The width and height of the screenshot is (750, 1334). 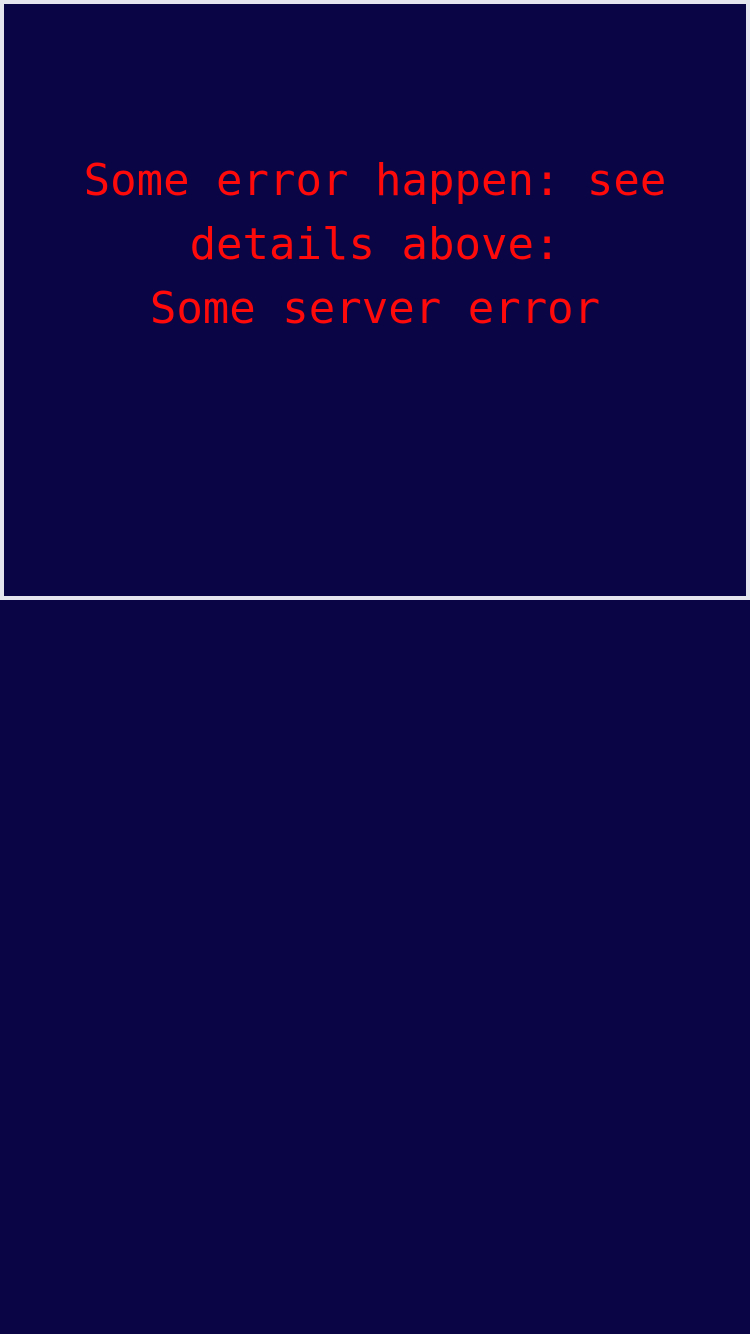 I want to click on server-error-message: Some server error, so click(x=375, y=308).